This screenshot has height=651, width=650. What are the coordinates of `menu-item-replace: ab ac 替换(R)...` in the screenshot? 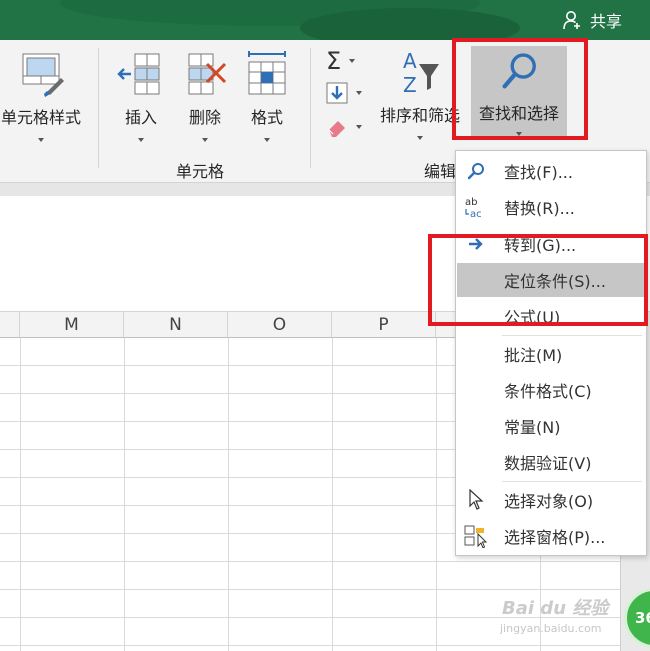 It's located at (551, 207).